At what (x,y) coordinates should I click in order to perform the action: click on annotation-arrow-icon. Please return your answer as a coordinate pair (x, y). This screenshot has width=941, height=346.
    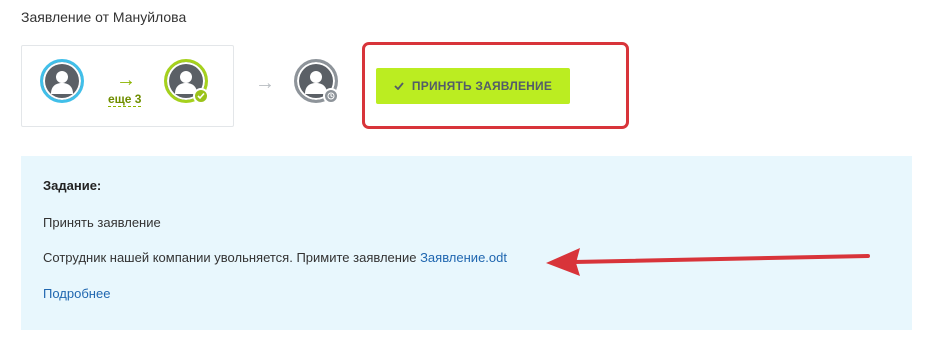
    Looking at the image, I should click on (708, 262).